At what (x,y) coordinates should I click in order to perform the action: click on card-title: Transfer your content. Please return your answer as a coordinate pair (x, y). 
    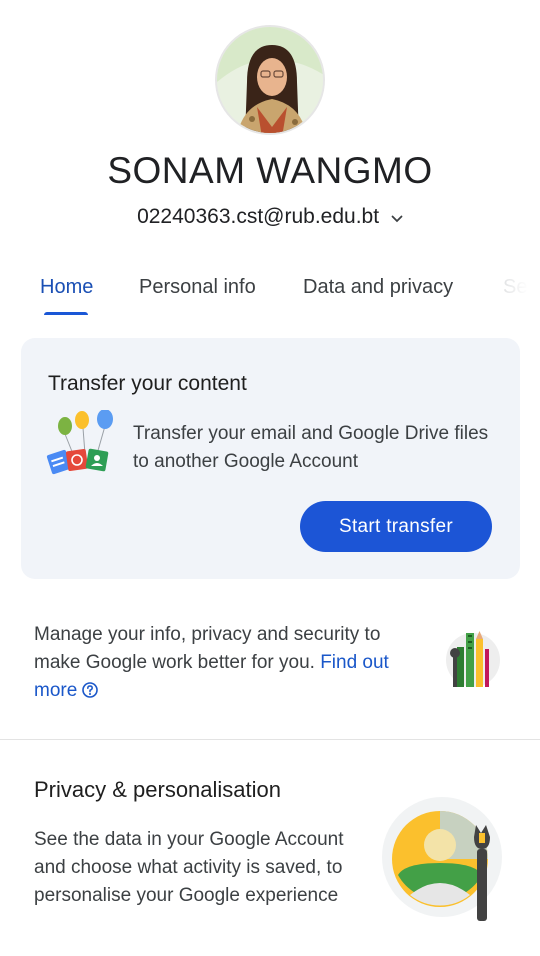
    Looking at the image, I should click on (147, 383).